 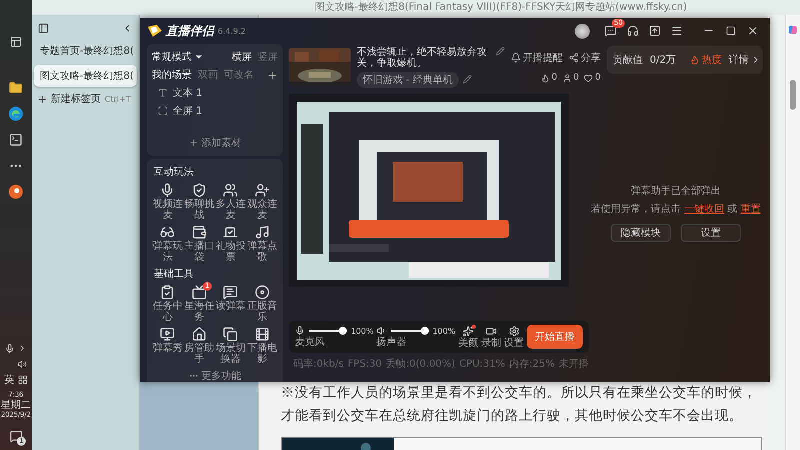 What do you see at coordinates (199, 244) in the screenshot?
I see `tool-button: 主播口袋` at bounding box center [199, 244].